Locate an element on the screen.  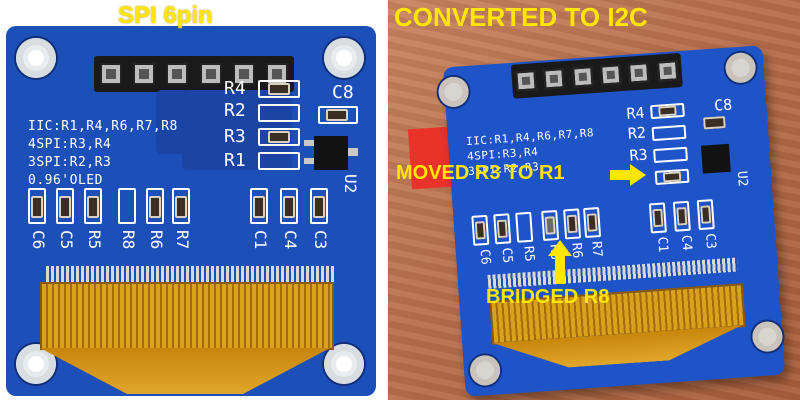
resistor-r8-bridged is located at coordinates (550, 225).